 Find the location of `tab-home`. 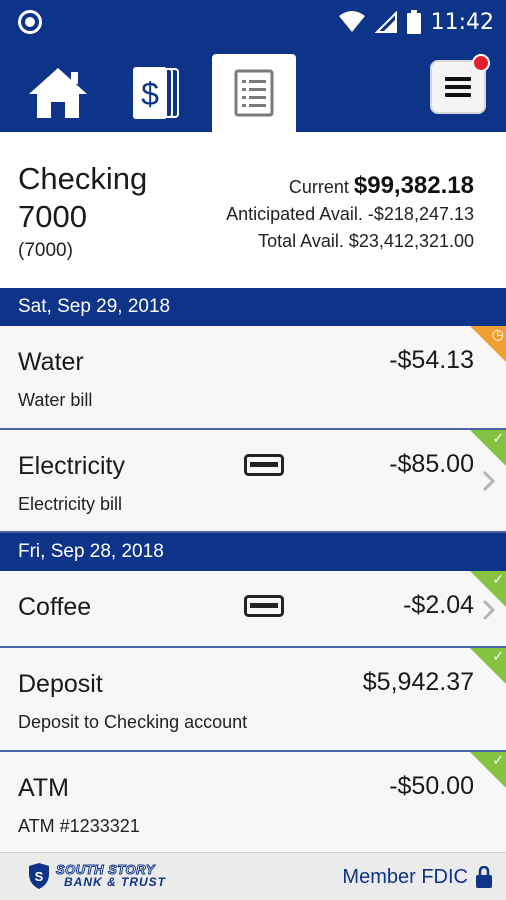

tab-home is located at coordinates (58, 93).